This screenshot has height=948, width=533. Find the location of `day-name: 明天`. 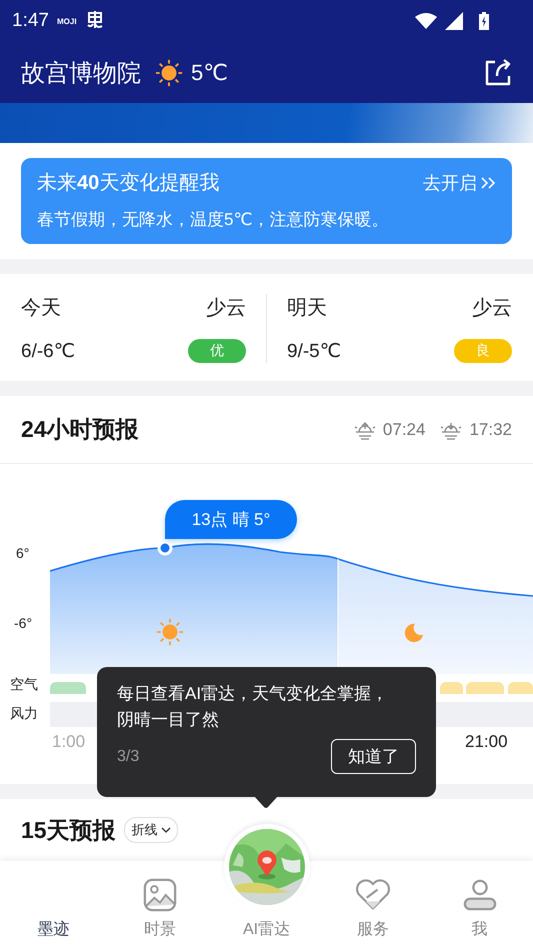

day-name: 明天 is located at coordinates (307, 308).